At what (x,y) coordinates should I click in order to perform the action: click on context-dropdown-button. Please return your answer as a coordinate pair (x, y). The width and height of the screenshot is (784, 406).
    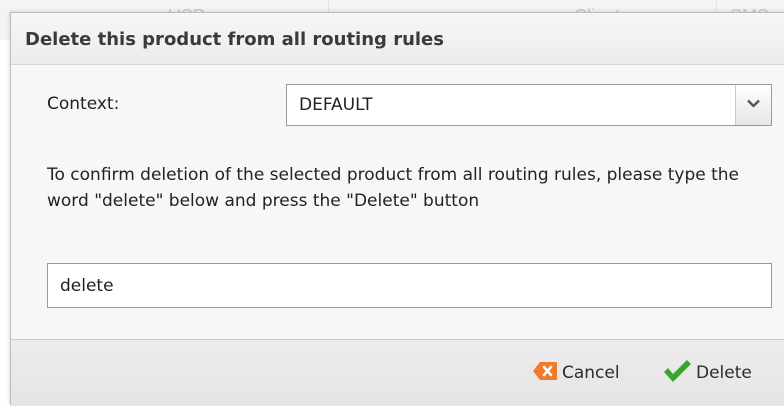
    Looking at the image, I should click on (753, 105).